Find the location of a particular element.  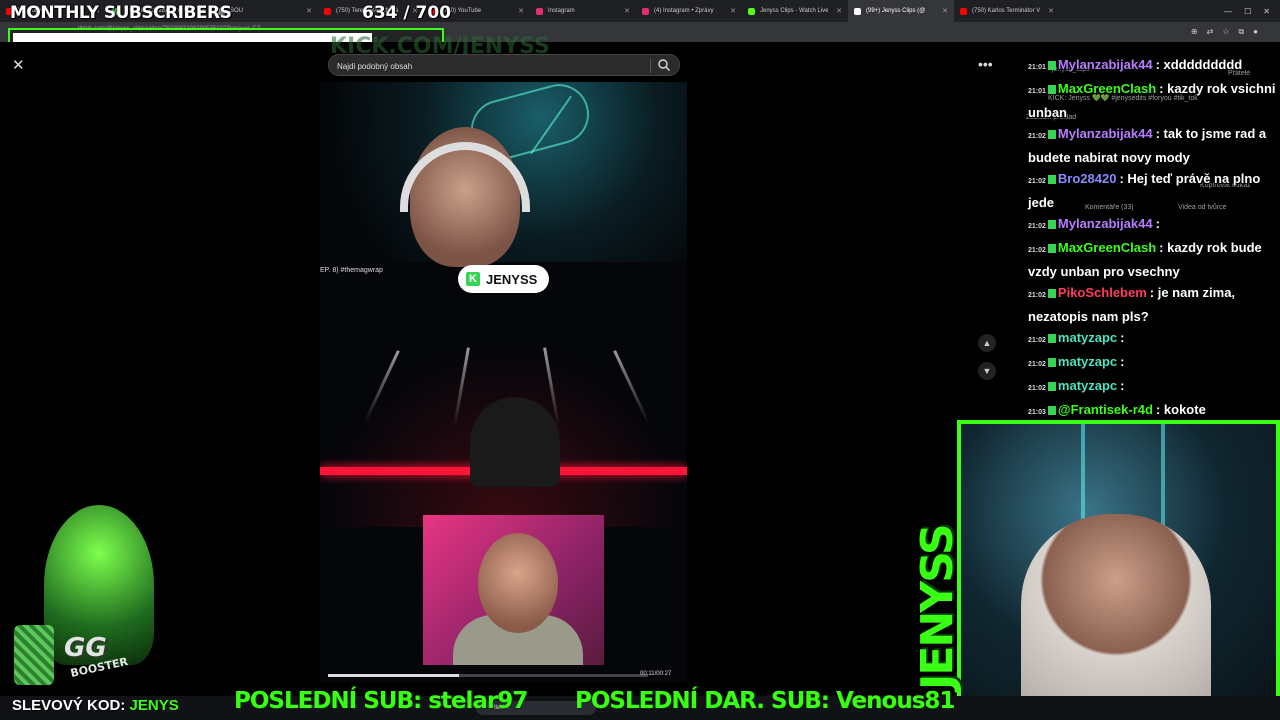

profile-icon: ● is located at coordinates (1255, 32).